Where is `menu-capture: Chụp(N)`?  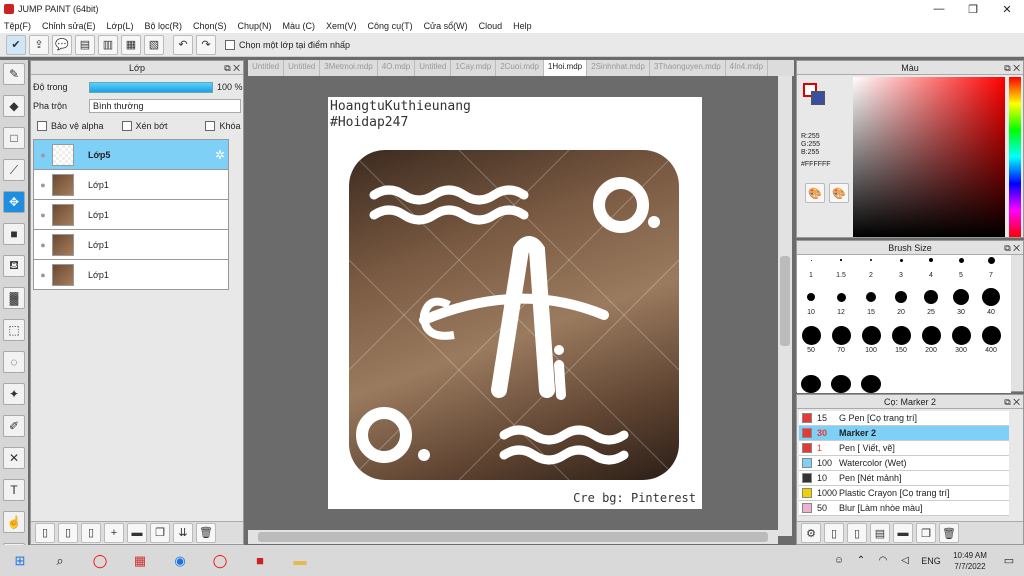
menu-capture: Chụp(N) is located at coordinates (255, 26).